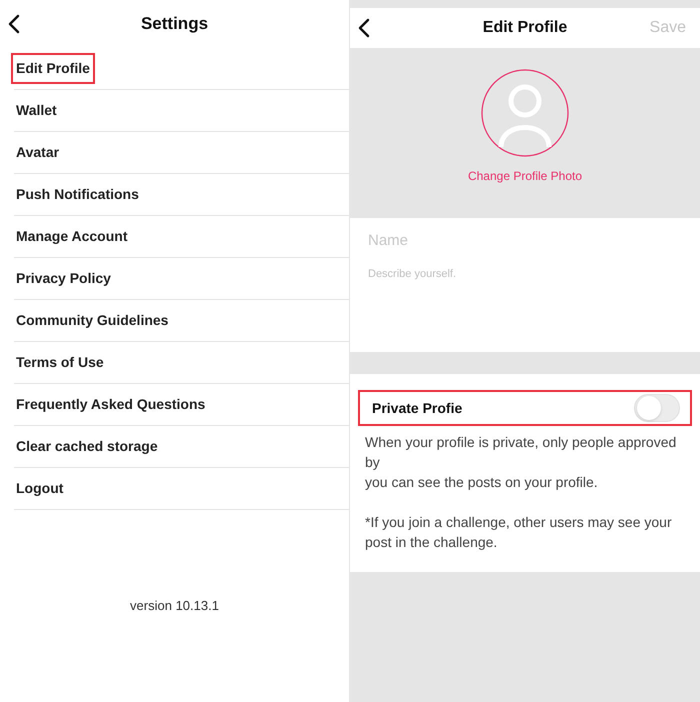 This screenshot has height=702, width=700. Describe the element at coordinates (518, 532) in the screenshot. I see `privacy-note: *If you join a challenge, other users may see your post in the challenge.` at that location.